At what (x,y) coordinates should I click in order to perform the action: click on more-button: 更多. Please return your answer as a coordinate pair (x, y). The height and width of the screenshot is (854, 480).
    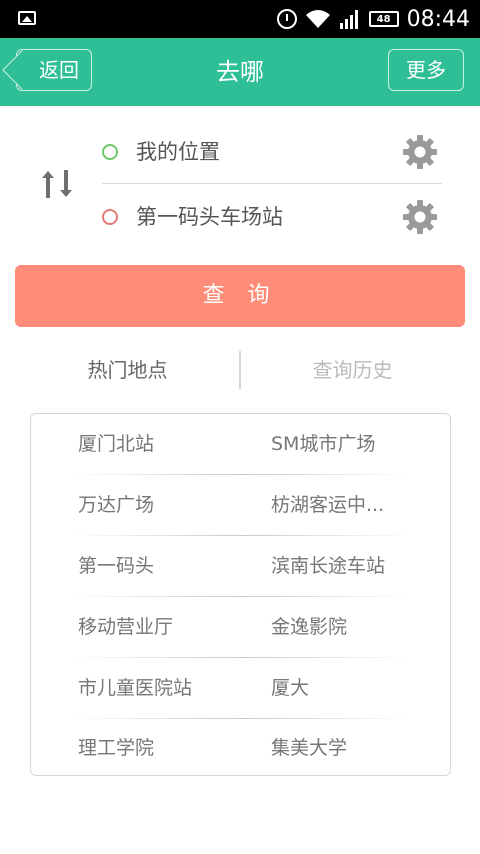
    Looking at the image, I should click on (426, 70).